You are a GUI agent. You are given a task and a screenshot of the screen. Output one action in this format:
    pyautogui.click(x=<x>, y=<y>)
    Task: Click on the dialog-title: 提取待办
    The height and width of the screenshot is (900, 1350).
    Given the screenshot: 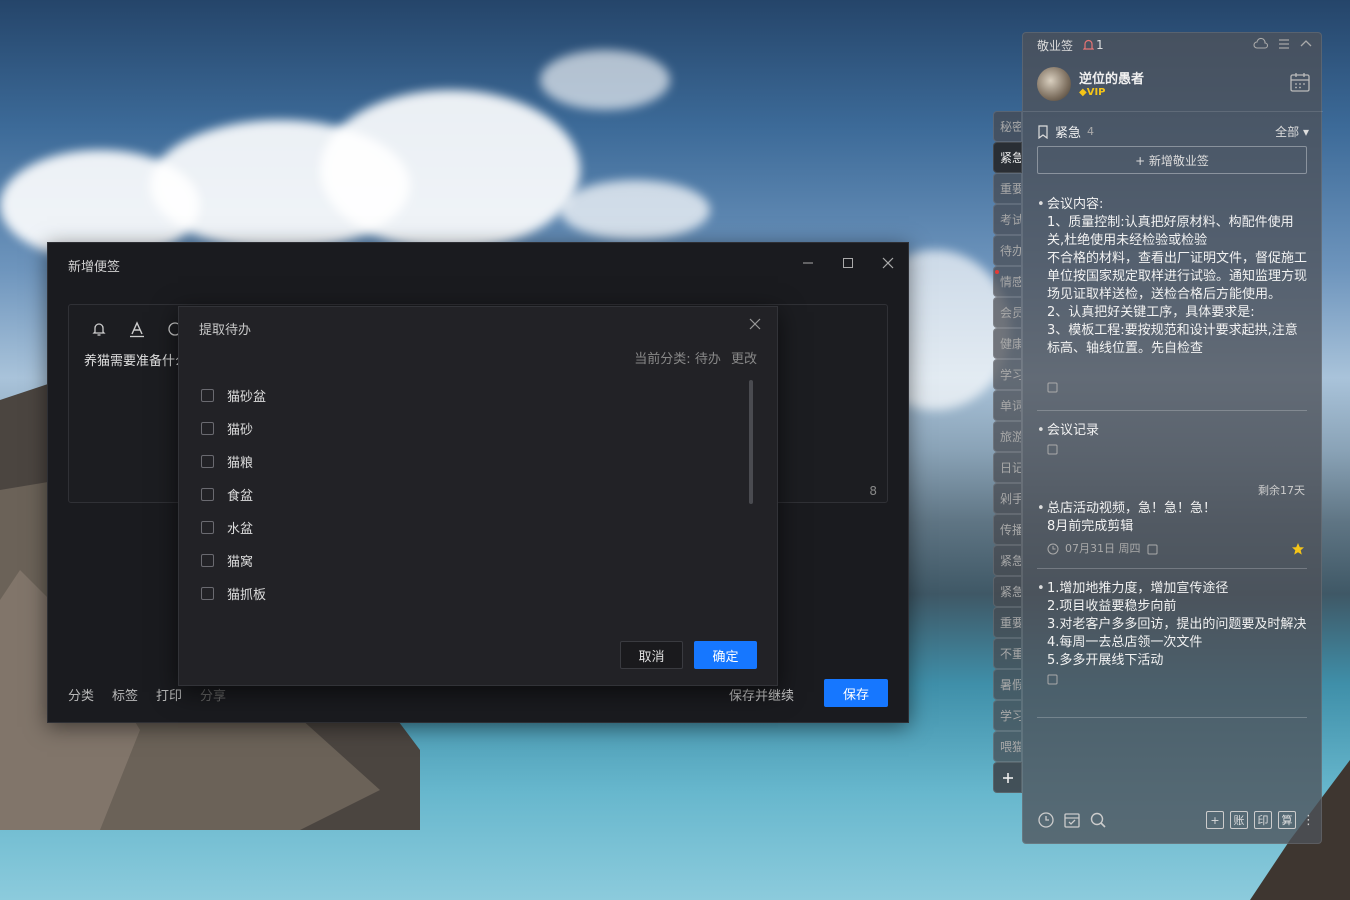 What is the action you would take?
    pyautogui.click(x=225, y=330)
    